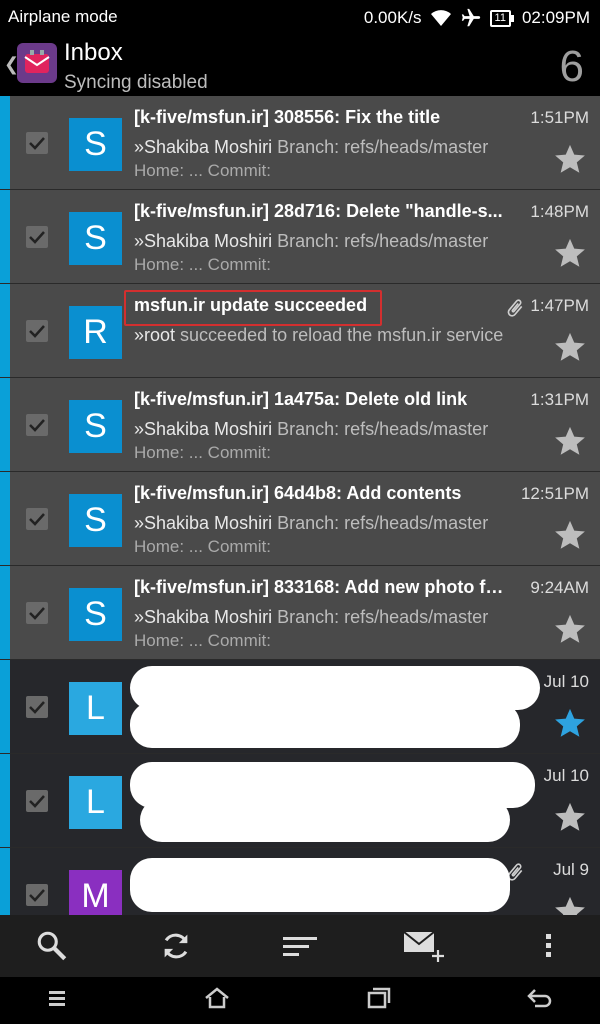 The image size is (600, 1024). What do you see at coordinates (57, 1000) in the screenshot?
I see `recent-apps-menu-icon` at bounding box center [57, 1000].